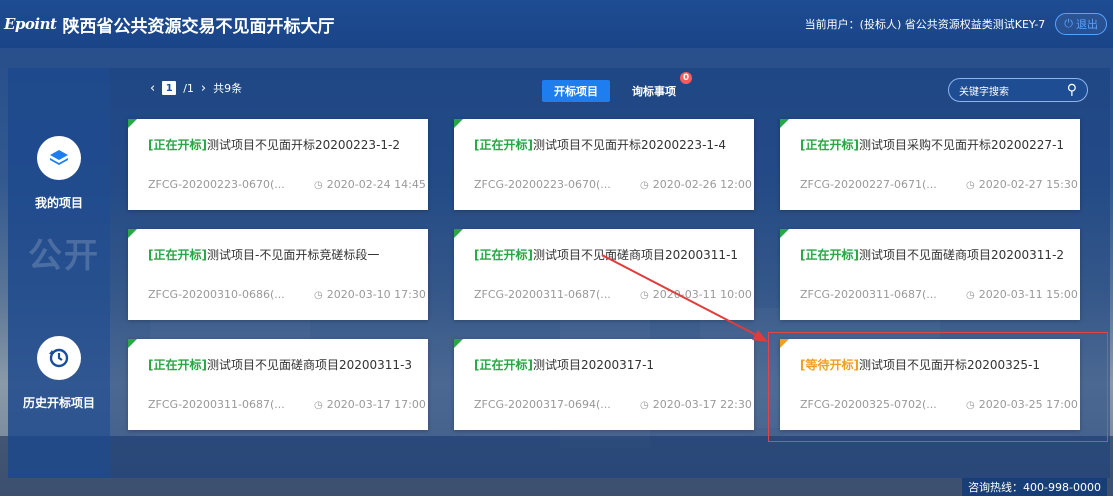  What do you see at coordinates (684, 298) in the screenshot?
I see `annotation-arrow-icon` at bounding box center [684, 298].